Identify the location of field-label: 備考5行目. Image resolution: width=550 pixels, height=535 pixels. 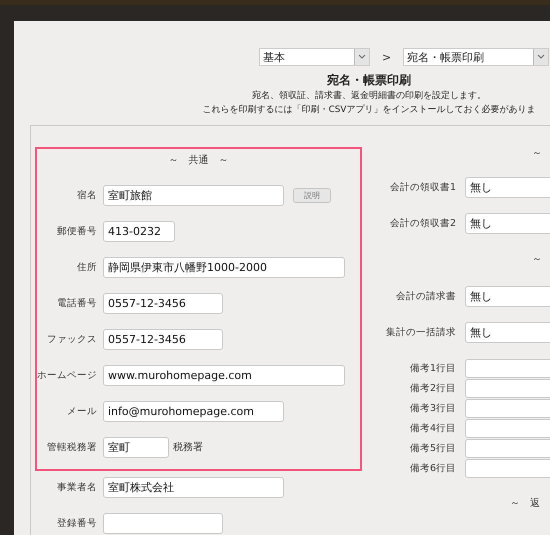
(432, 448).